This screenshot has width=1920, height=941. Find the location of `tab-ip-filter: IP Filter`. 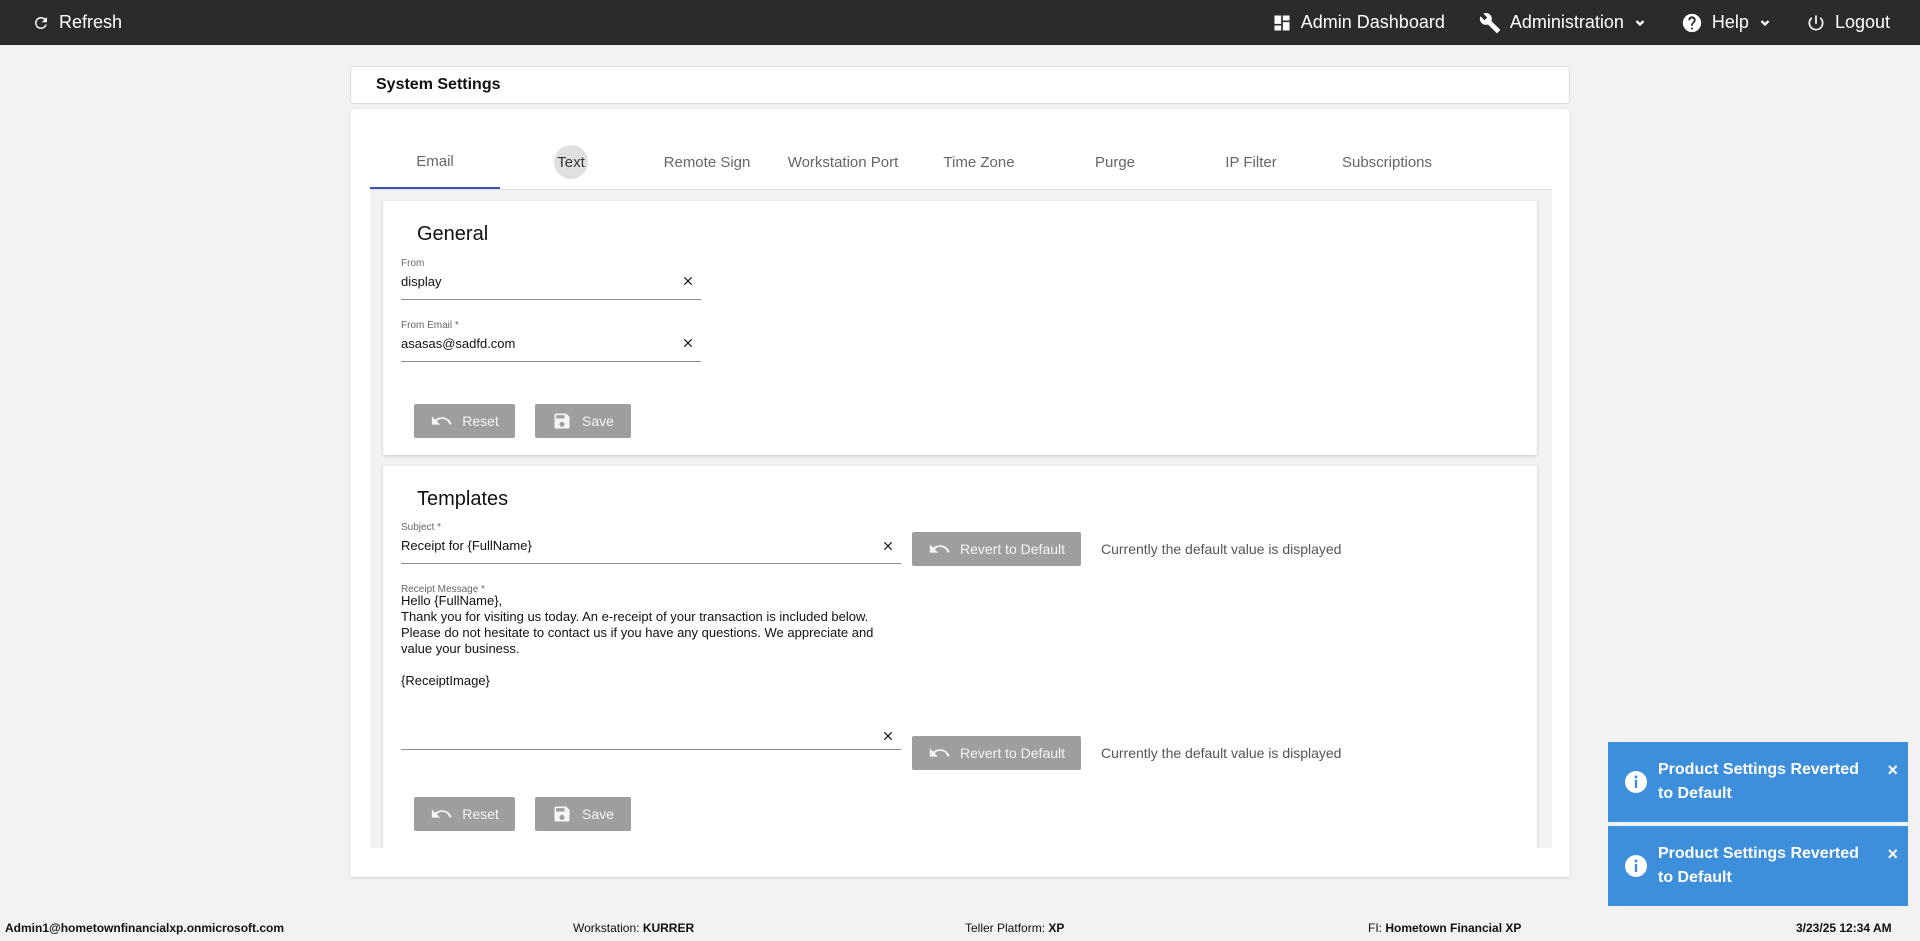

tab-ip-filter: IP Filter is located at coordinates (1251, 162).